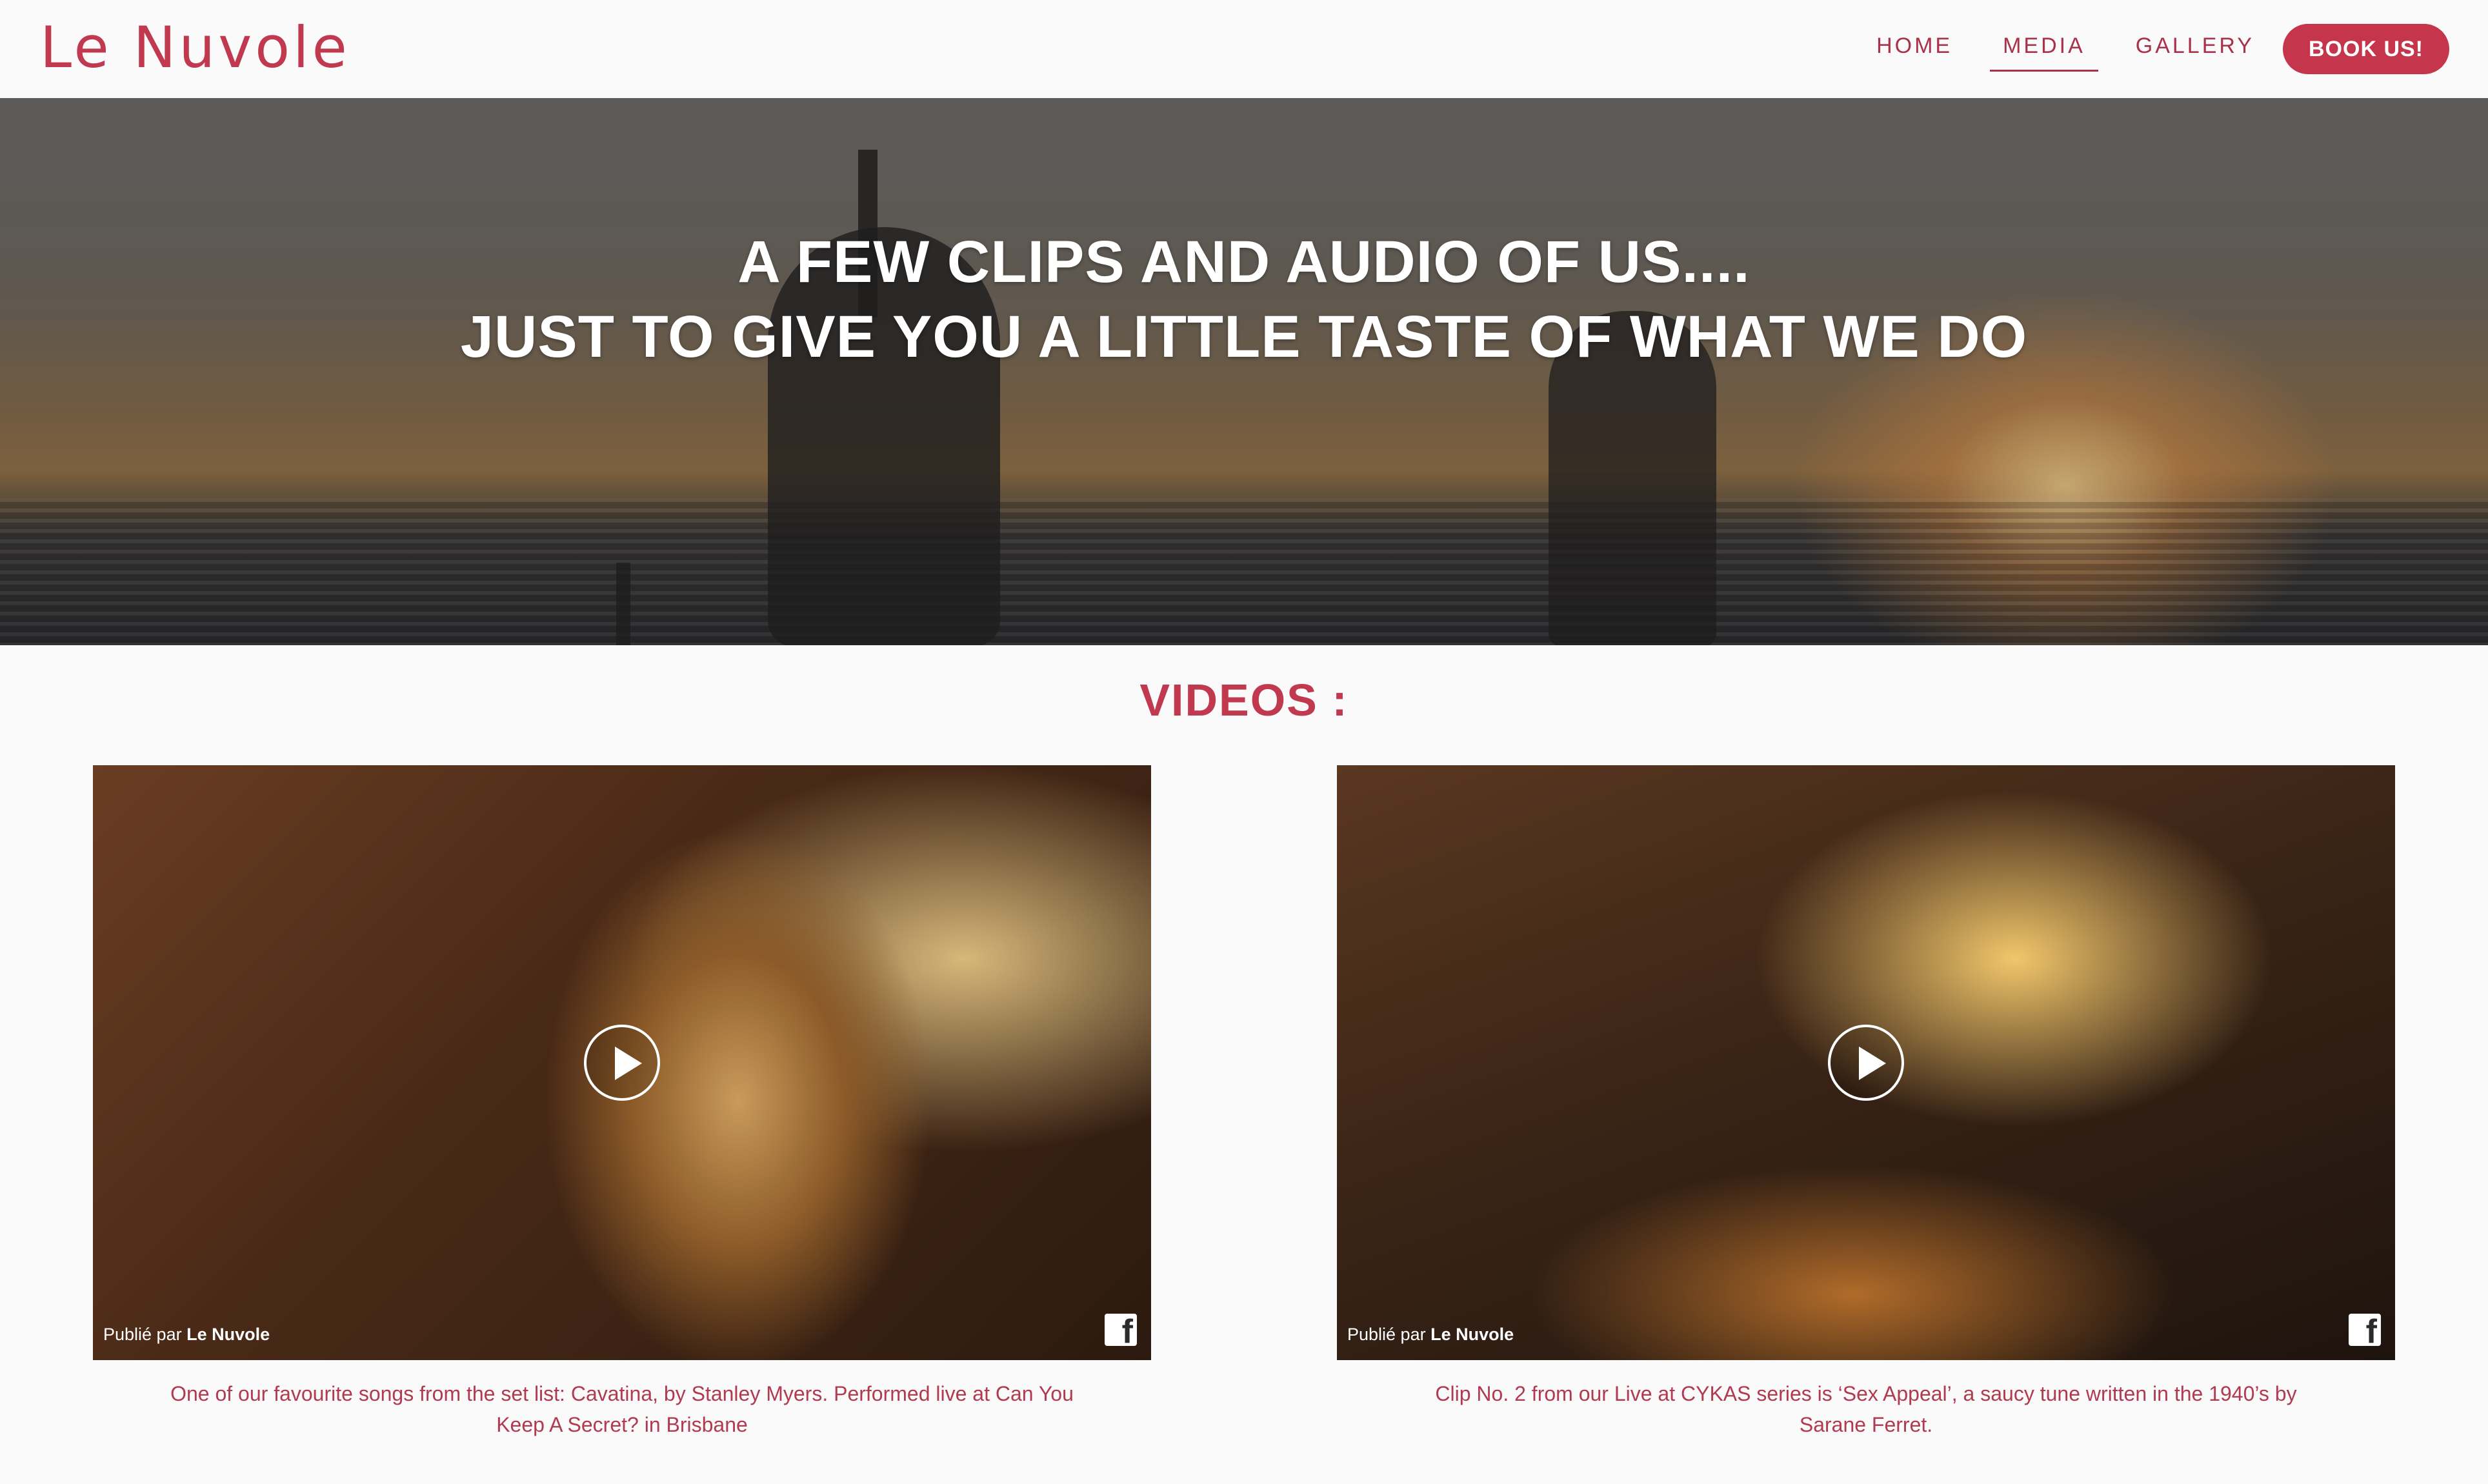  Describe the element at coordinates (1915, 50) in the screenshot. I see `nav-home: HOME` at that location.